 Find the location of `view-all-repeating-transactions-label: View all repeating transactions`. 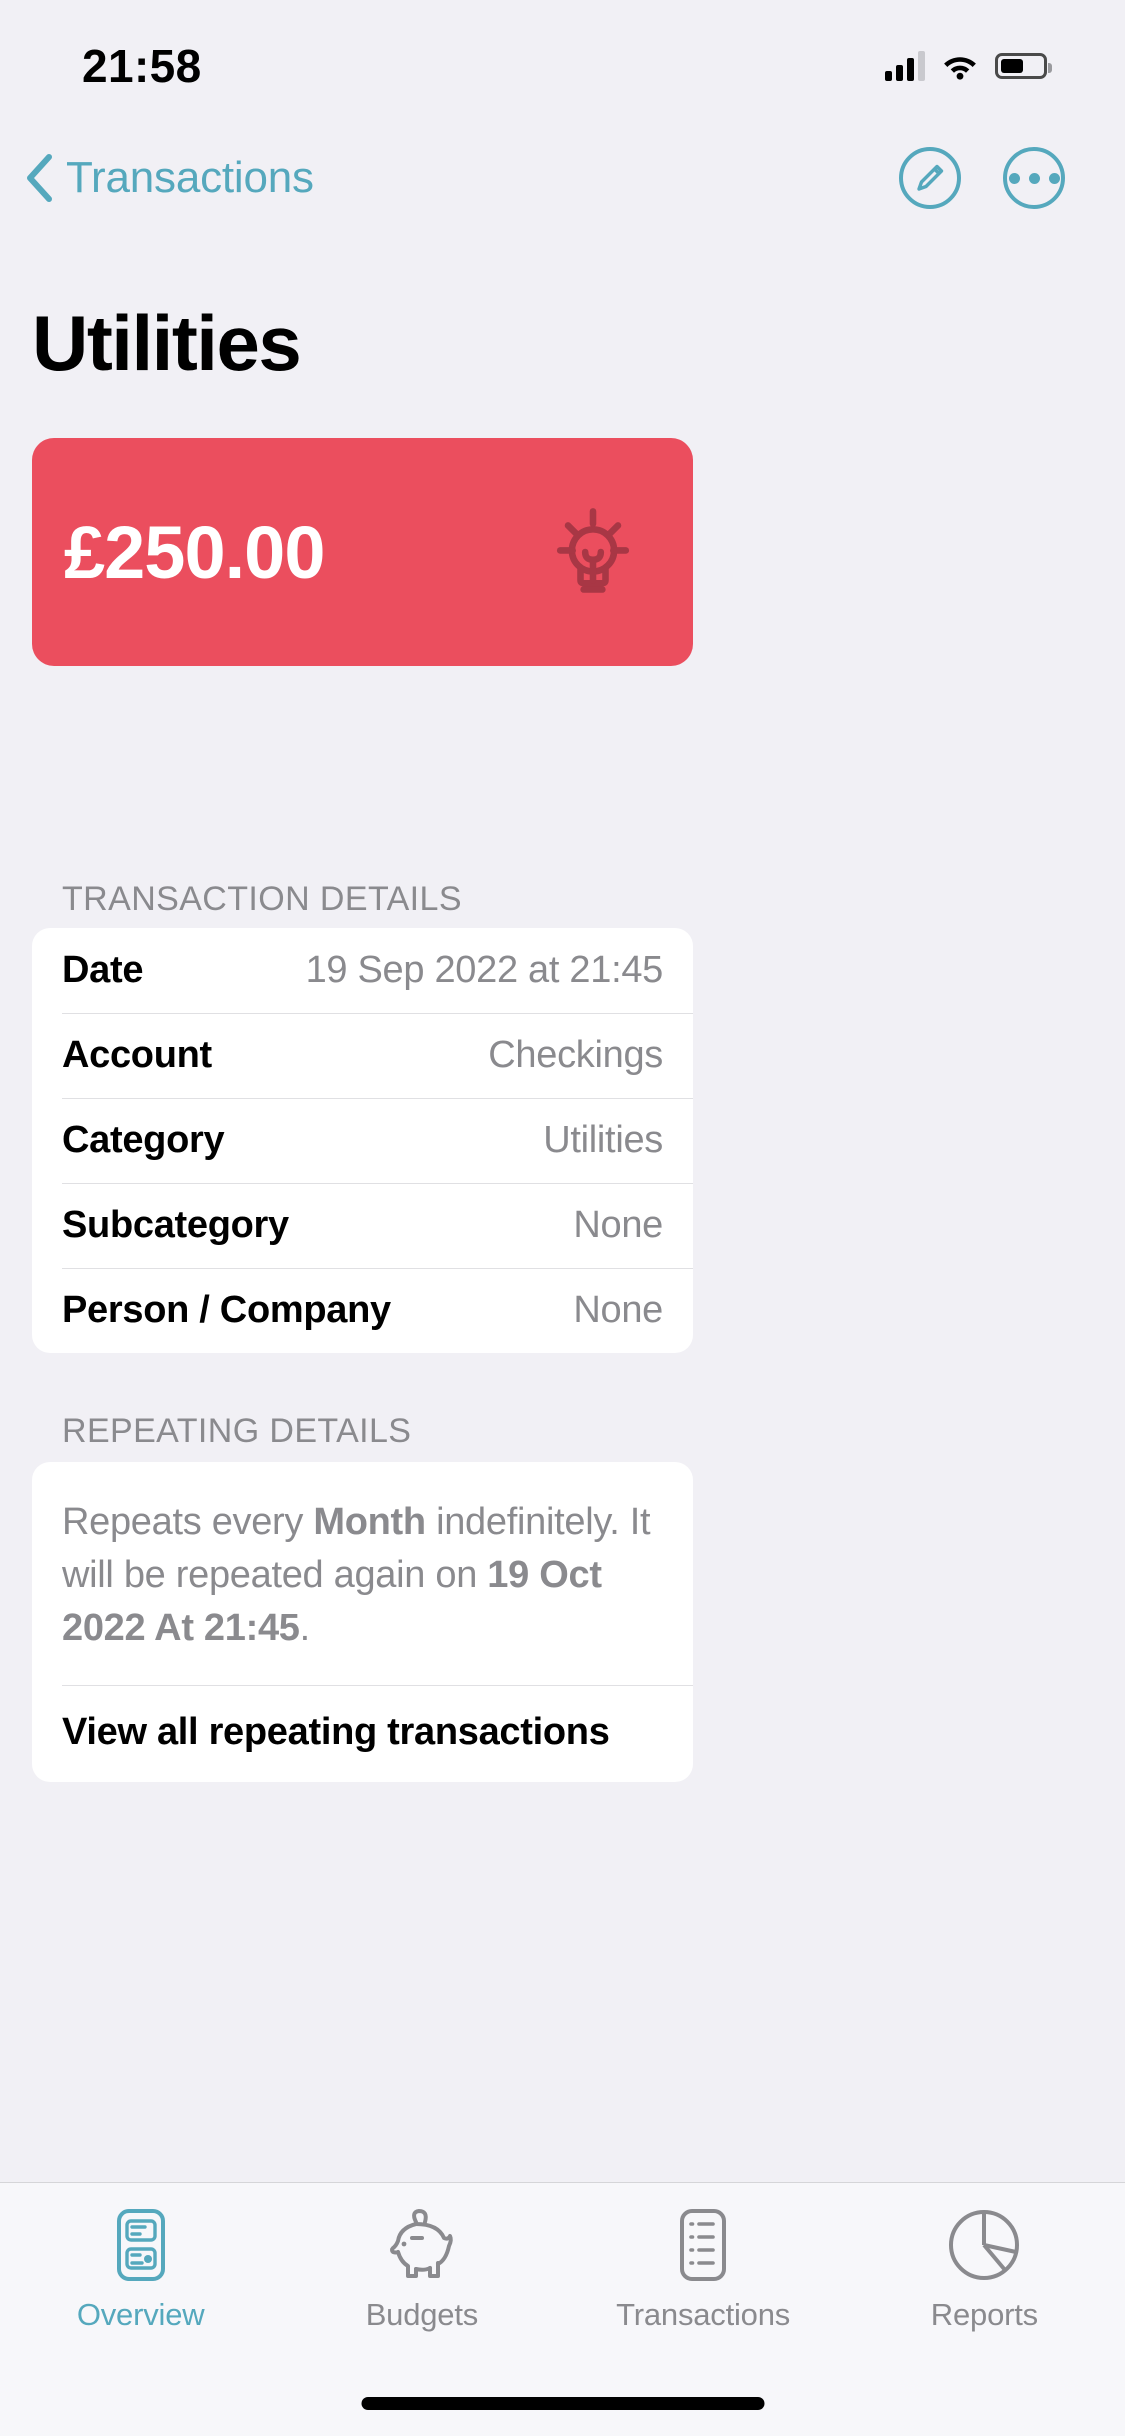

view-all-repeating-transactions-label: View all repeating transactions is located at coordinates (336, 1732).